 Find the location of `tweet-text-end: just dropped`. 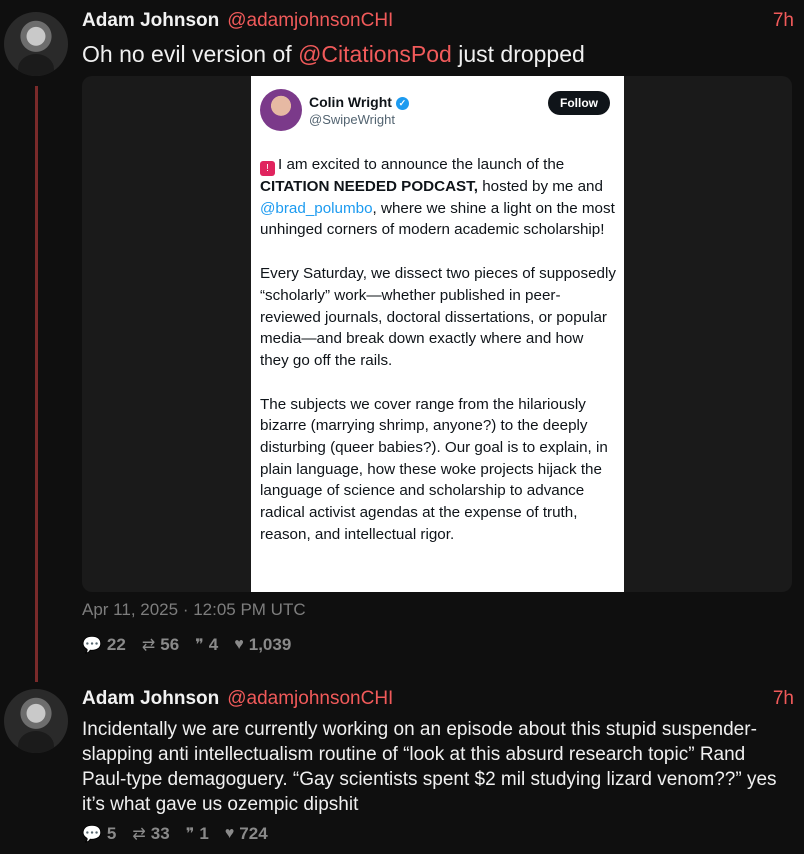

tweet-text-end: just dropped is located at coordinates (518, 54).